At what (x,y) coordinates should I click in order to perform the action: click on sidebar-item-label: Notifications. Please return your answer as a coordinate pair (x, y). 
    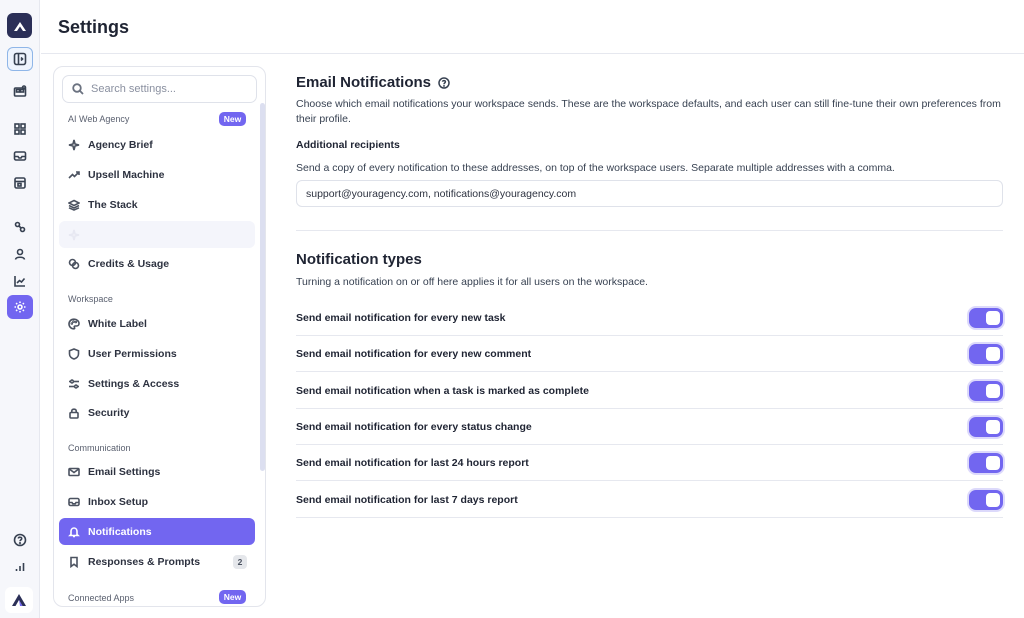
    Looking at the image, I should click on (120, 531).